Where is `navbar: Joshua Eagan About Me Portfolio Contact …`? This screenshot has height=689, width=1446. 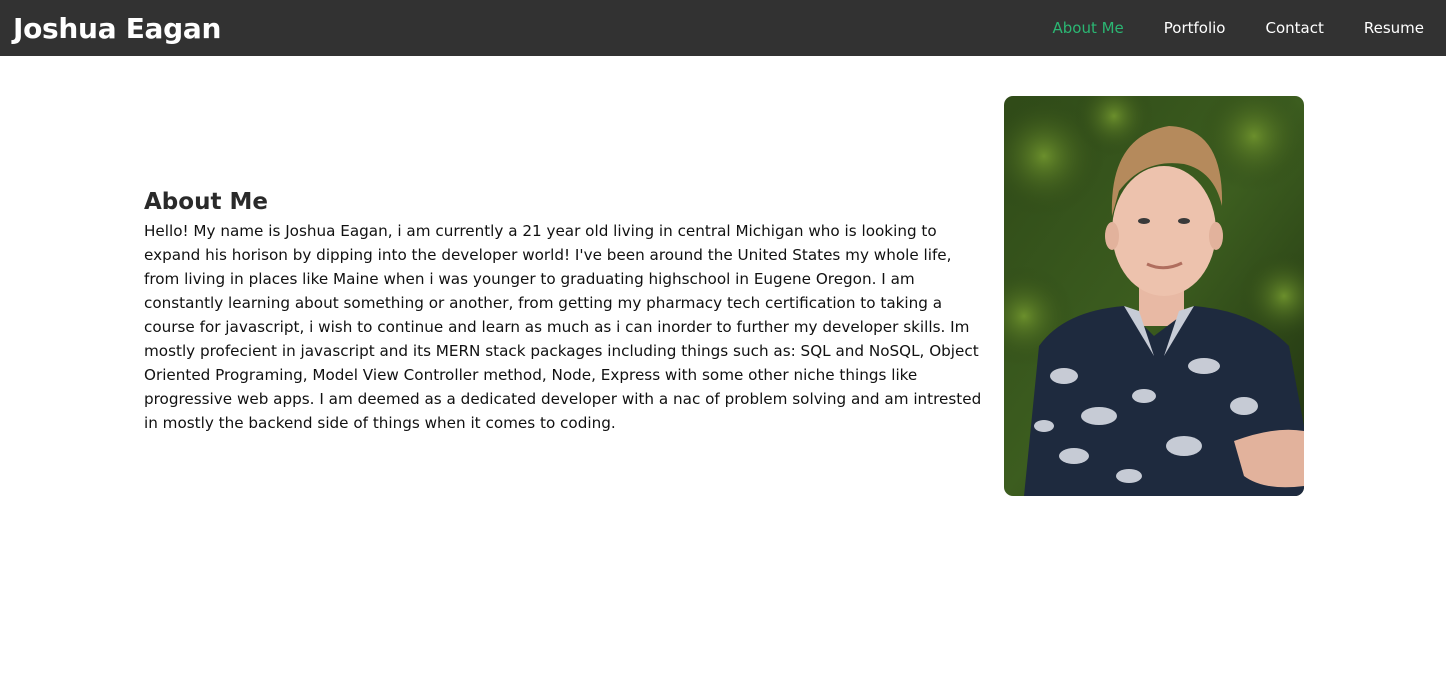 navbar: Joshua Eagan About Me Portfolio Contact … is located at coordinates (723, 28).